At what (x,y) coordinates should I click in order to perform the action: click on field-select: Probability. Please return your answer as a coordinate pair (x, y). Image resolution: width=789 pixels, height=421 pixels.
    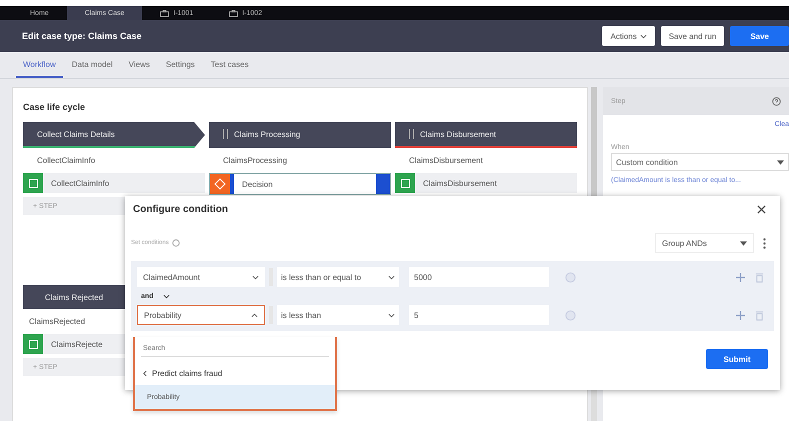
    Looking at the image, I should click on (201, 315).